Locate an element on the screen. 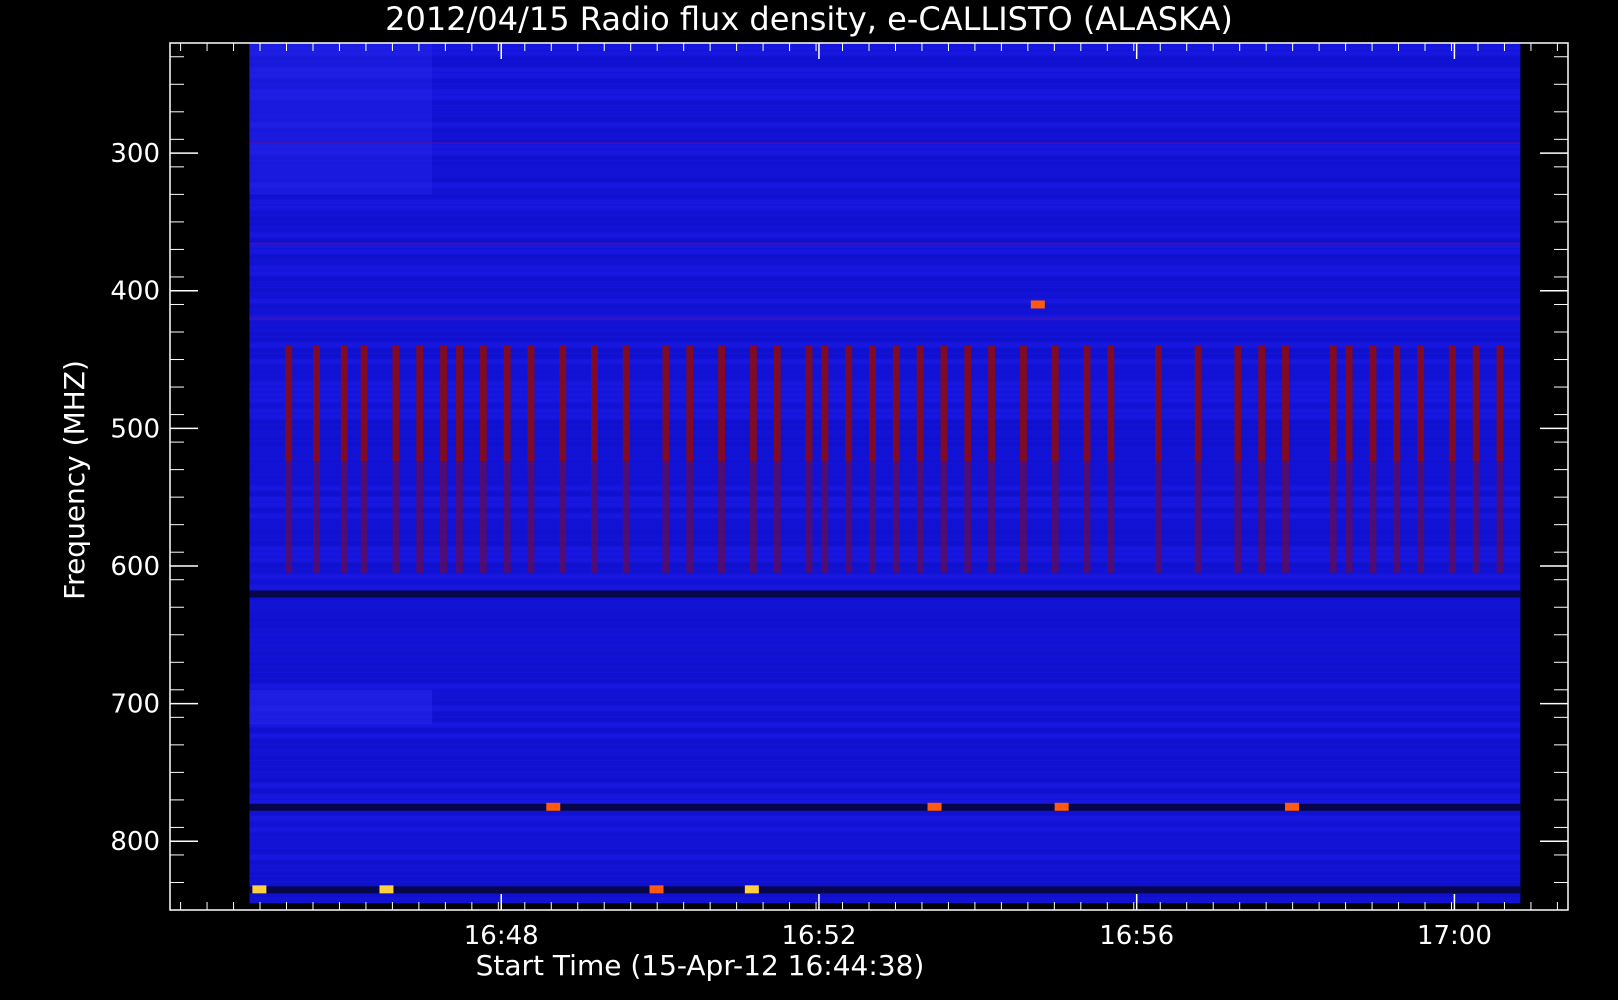 The width and height of the screenshot is (1618, 1000). dark-band is located at coordinates (885, 807).